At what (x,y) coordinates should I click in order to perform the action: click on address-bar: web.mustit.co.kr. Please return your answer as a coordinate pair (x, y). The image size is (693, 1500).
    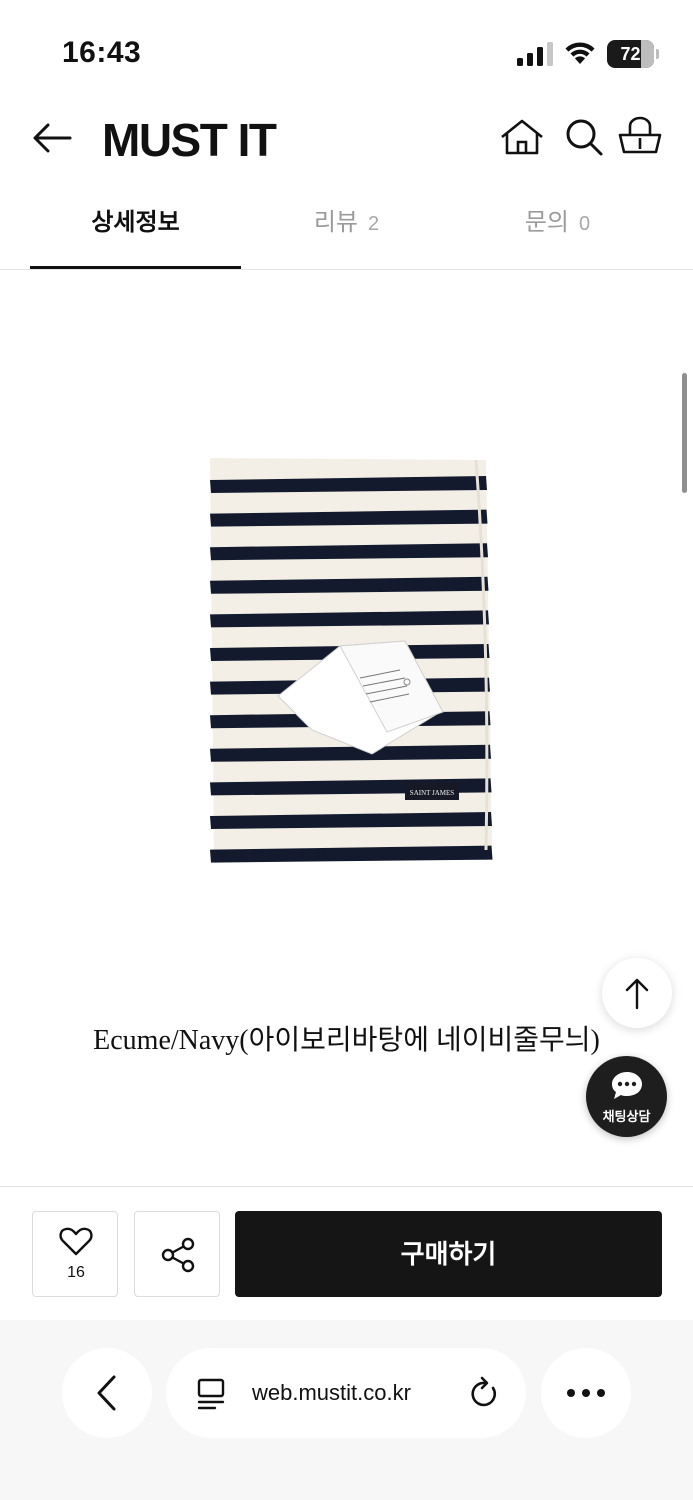
    Looking at the image, I should click on (346, 1393).